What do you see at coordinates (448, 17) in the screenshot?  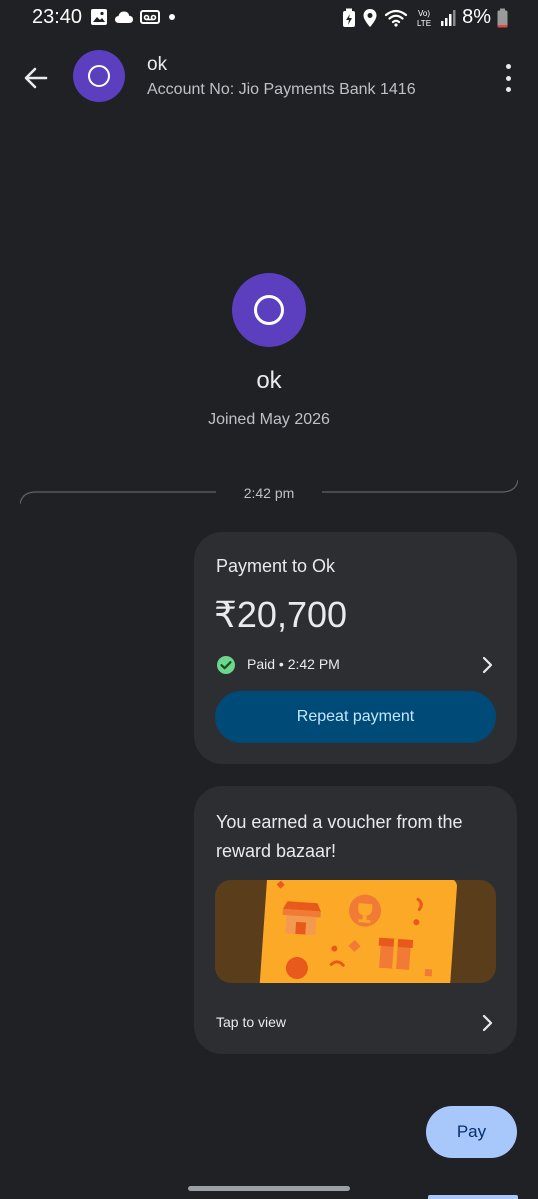 I see `signal-icon` at bounding box center [448, 17].